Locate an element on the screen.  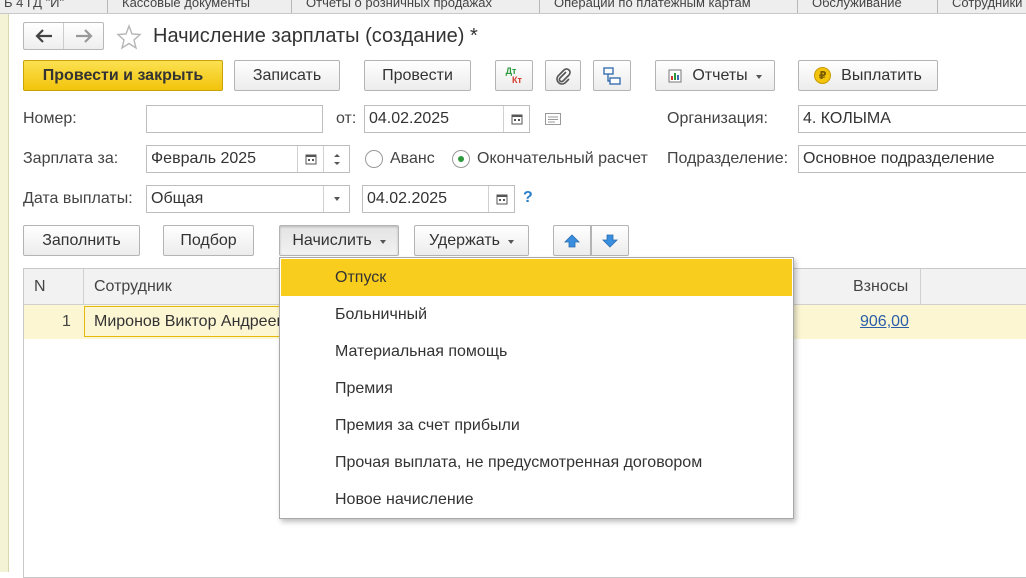
move-down-button is located at coordinates (610, 240).